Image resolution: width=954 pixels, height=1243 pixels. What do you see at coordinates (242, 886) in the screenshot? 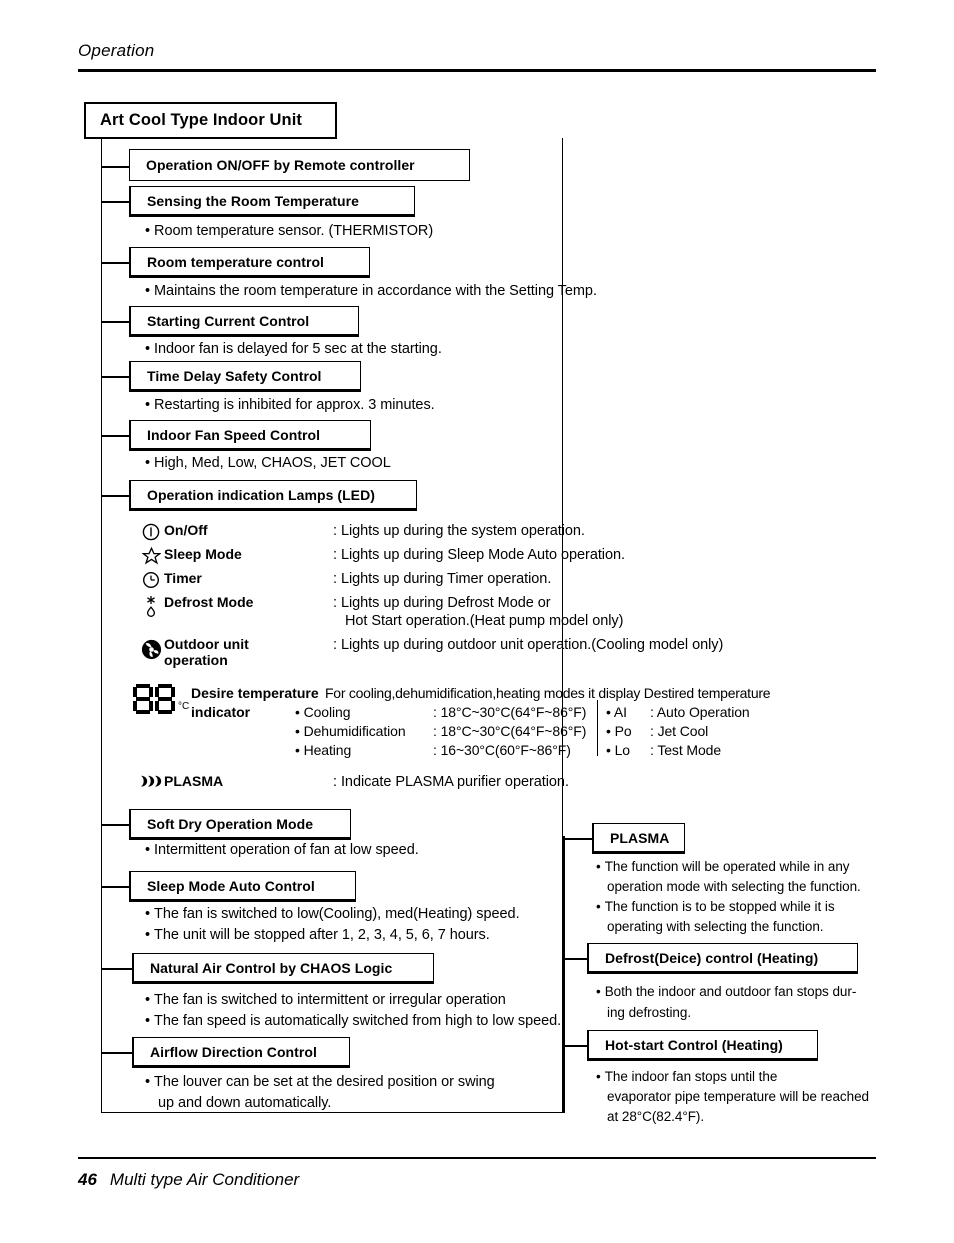
I see `node-box-sleep-mode-auto-control: Sleep Mode Auto Control` at bounding box center [242, 886].